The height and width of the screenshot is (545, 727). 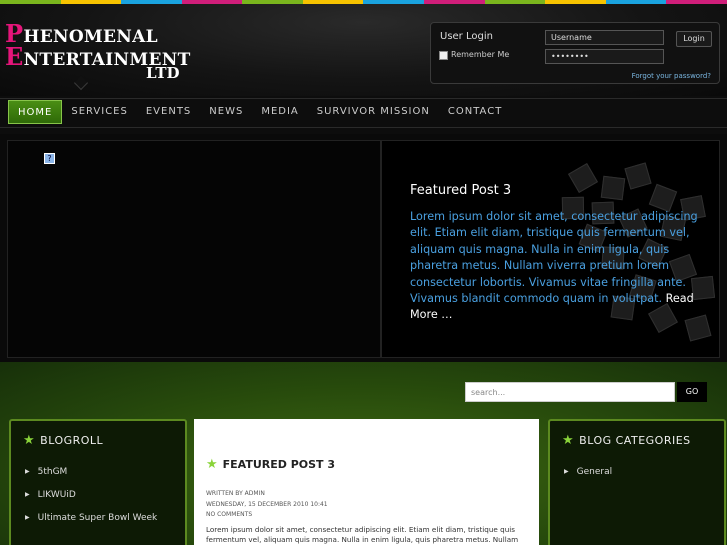 I want to click on blogroll-title-text: BLOGROLL, so click(x=72, y=440).